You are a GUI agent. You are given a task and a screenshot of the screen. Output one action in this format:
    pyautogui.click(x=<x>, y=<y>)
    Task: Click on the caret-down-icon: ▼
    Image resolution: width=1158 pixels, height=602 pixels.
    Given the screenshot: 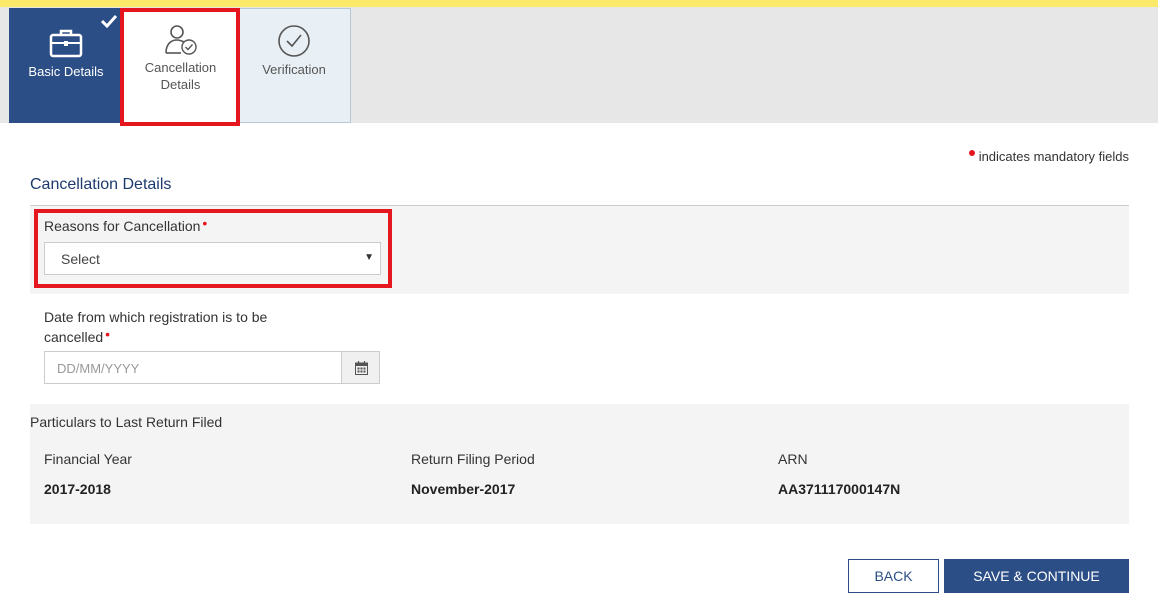 What is the action you would take?
    pyautogui.click(x=369, y=257)
    